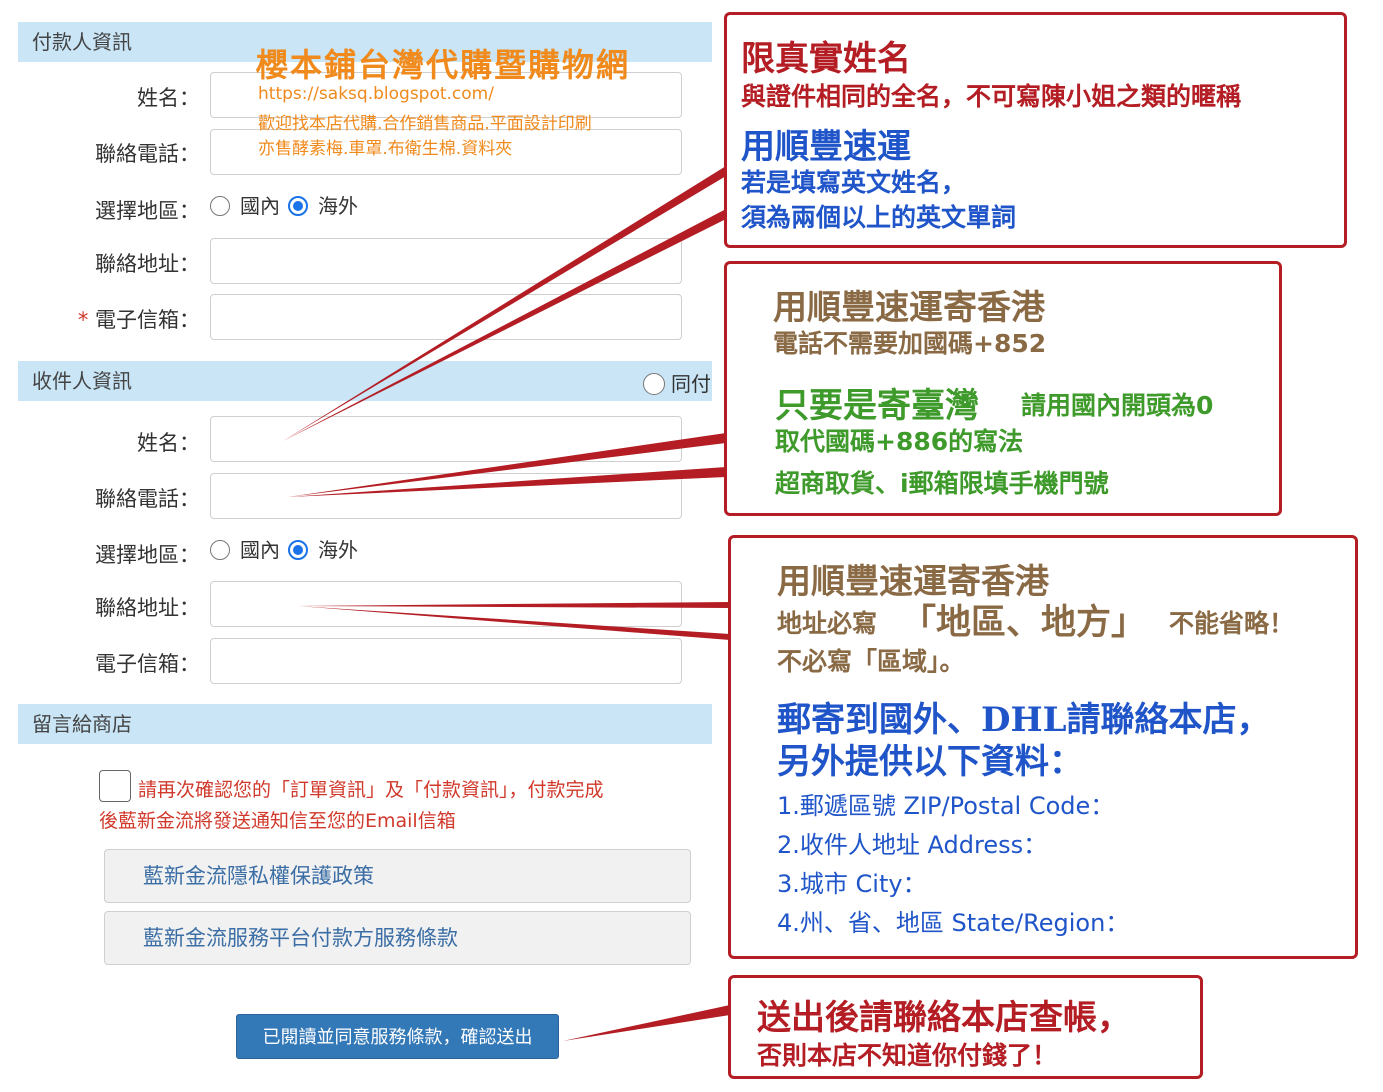 The height and width of the screenshot is (1092, 1383). Describe the element at coordinates (646, 1023) in the screenshot. I see `arrow-submit` at that location.